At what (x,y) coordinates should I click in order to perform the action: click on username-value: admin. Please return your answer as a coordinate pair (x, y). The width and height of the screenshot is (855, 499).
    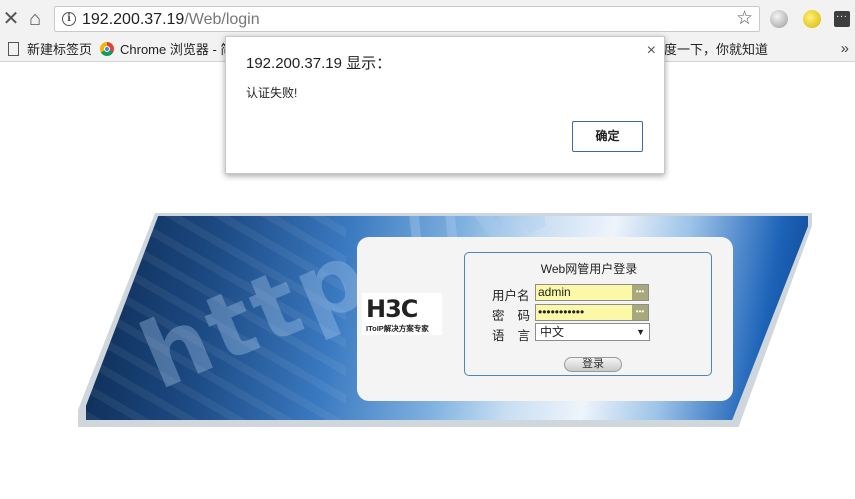
    Looking at the image, I should click on (554, 292).